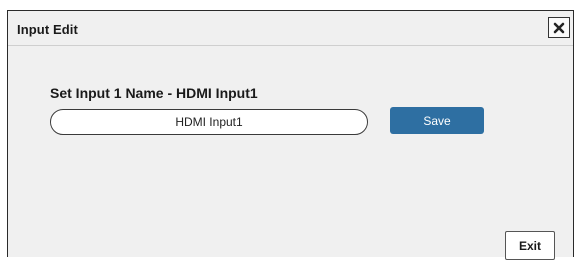  Describe the element at coordinates (530, 245) in the screenshot. I see `exit-button: Exit` at that location.